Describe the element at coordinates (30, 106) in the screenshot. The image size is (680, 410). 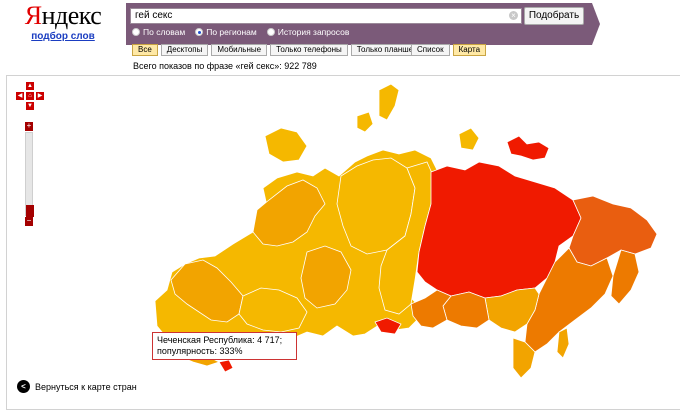
I see `pan-down-icon: ▼` at that location.